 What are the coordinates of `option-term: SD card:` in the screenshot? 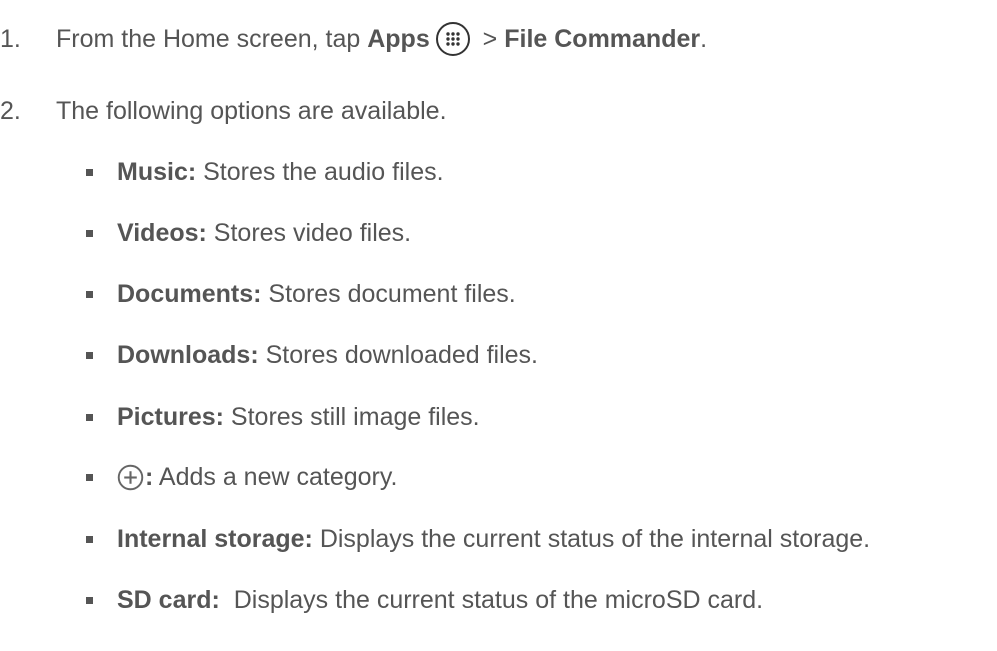 It's located at (168, 600).